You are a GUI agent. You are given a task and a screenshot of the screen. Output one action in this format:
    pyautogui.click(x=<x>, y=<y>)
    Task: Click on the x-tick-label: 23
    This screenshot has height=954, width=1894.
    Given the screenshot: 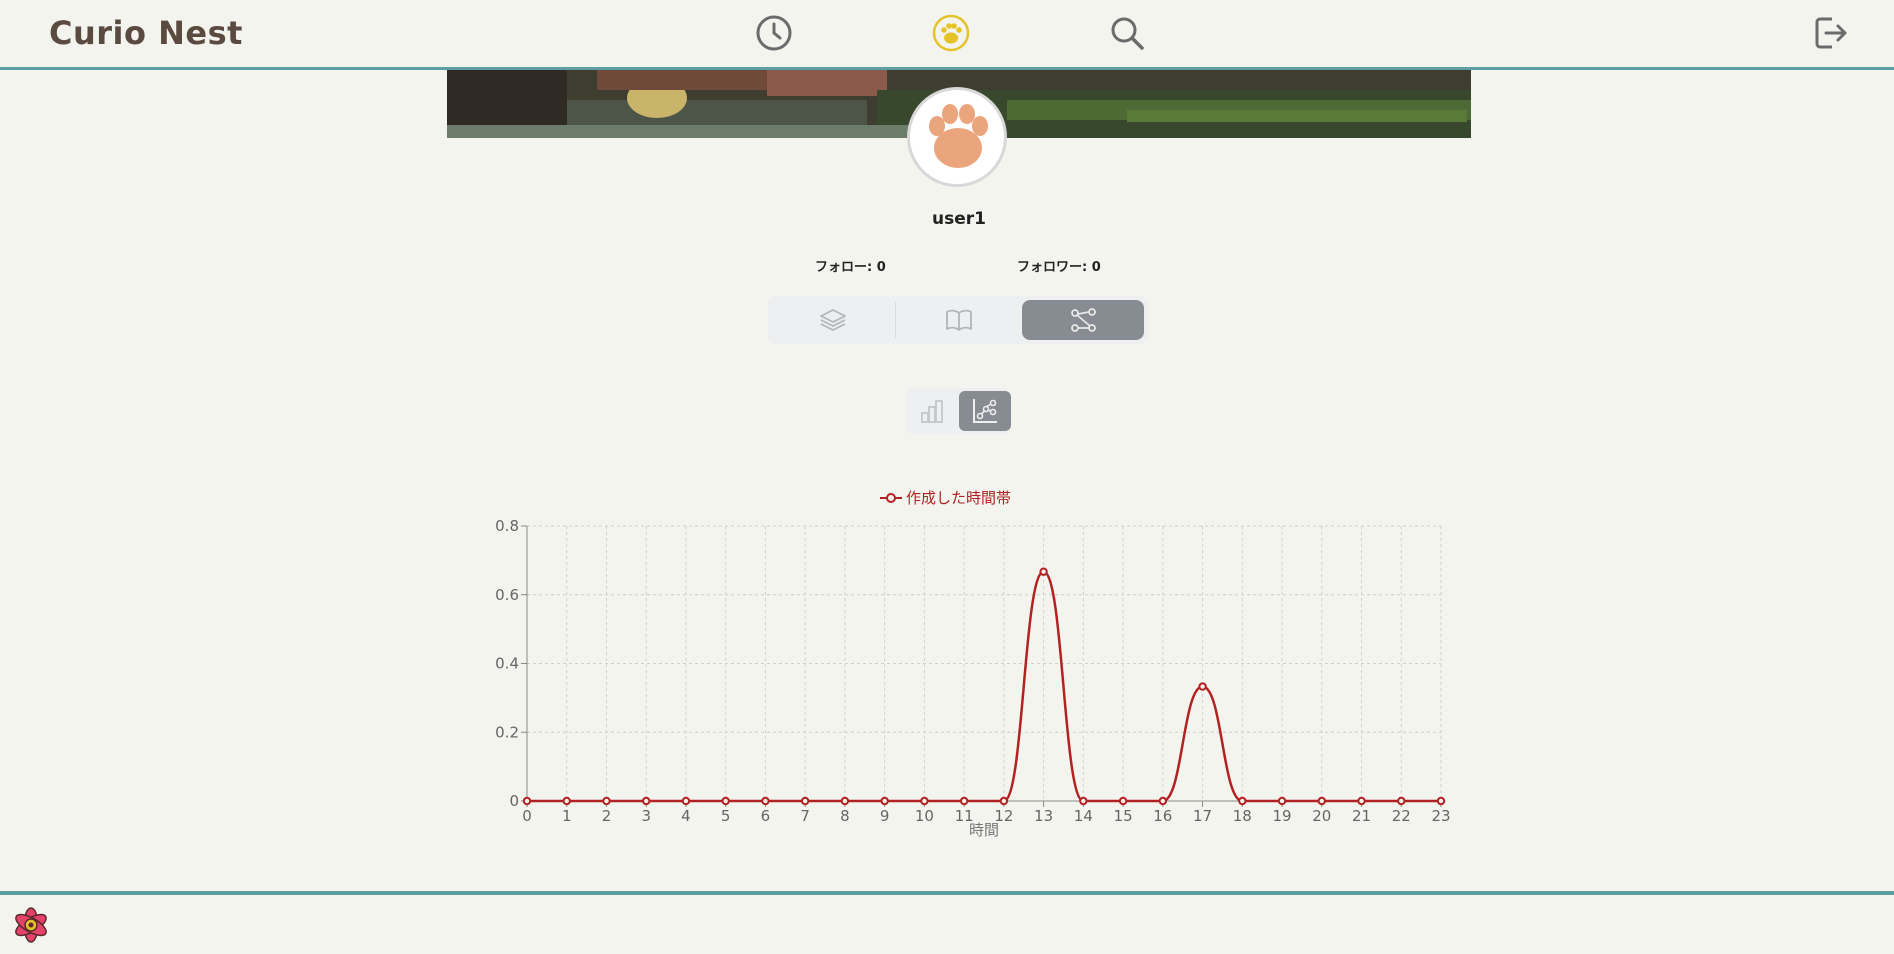 What is the action you would take?
    pyautogui.click(x=1440, y=816)
    